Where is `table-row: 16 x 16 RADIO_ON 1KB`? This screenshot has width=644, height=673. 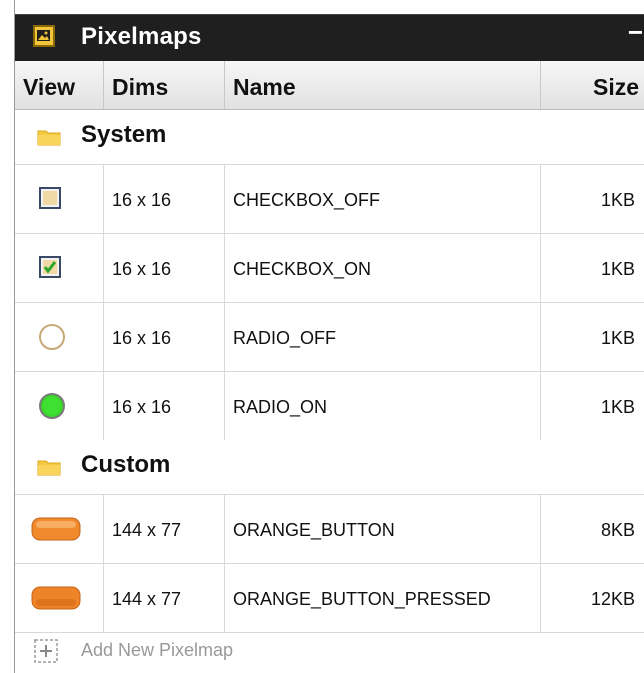
table-row: 16 x 16 RADIO_ON 1KB is located at coordinates (329, 406).